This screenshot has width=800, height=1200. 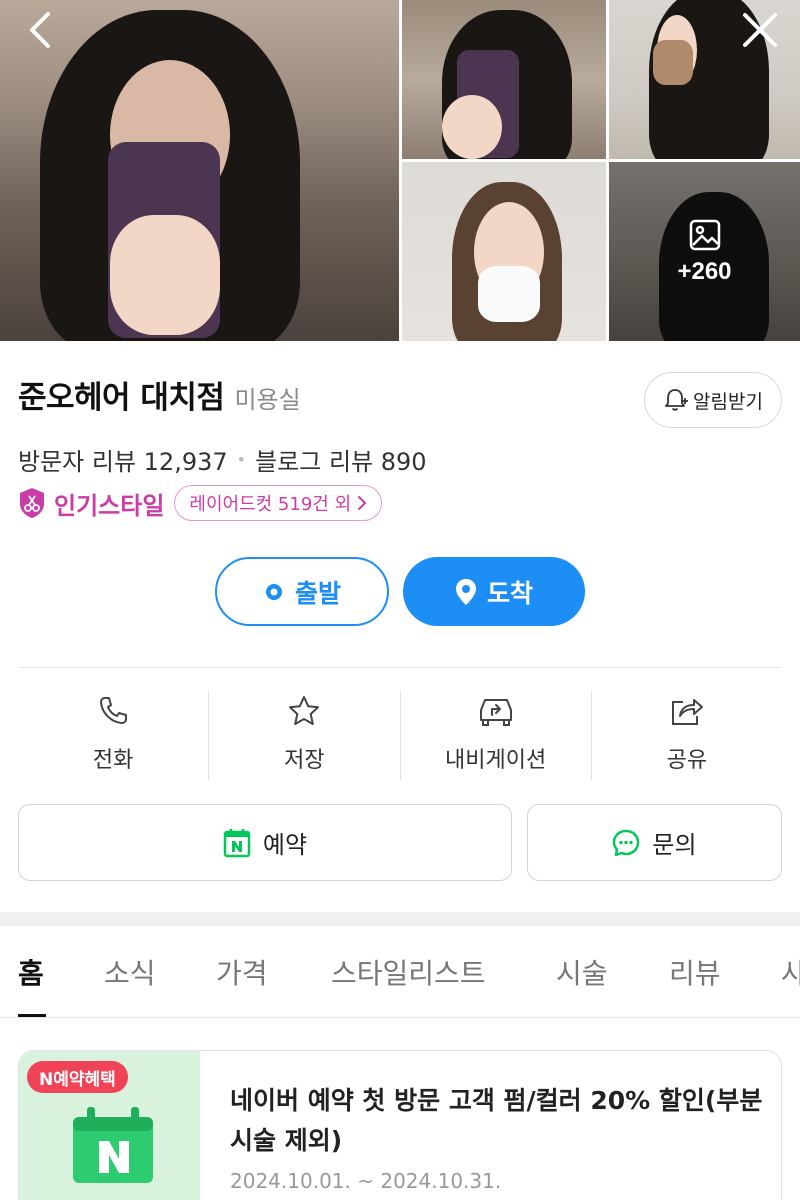 What do you see at coordinates (114, 735) in the screenshot?
I see `call-action: 전화` at bounding box center [114, 735].